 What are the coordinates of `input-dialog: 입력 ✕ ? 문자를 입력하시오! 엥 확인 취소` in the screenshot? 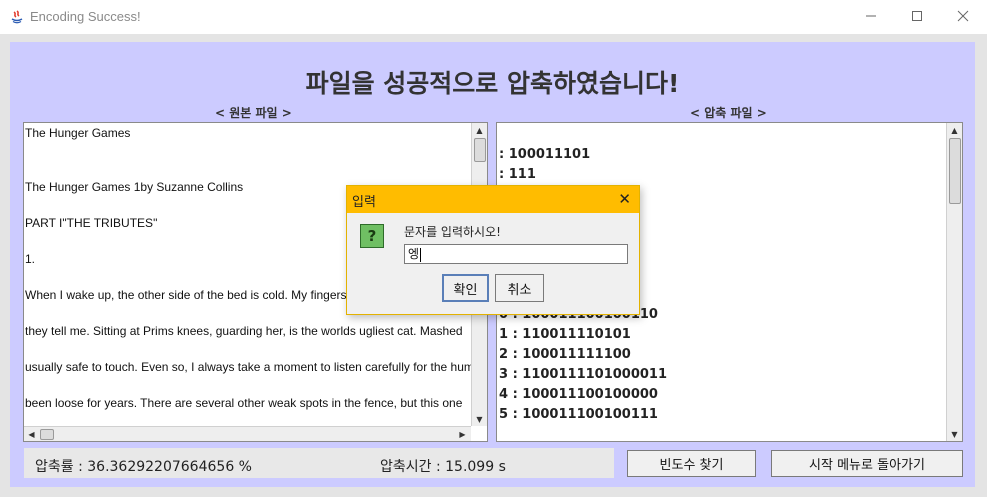 It's located at (493, 250).